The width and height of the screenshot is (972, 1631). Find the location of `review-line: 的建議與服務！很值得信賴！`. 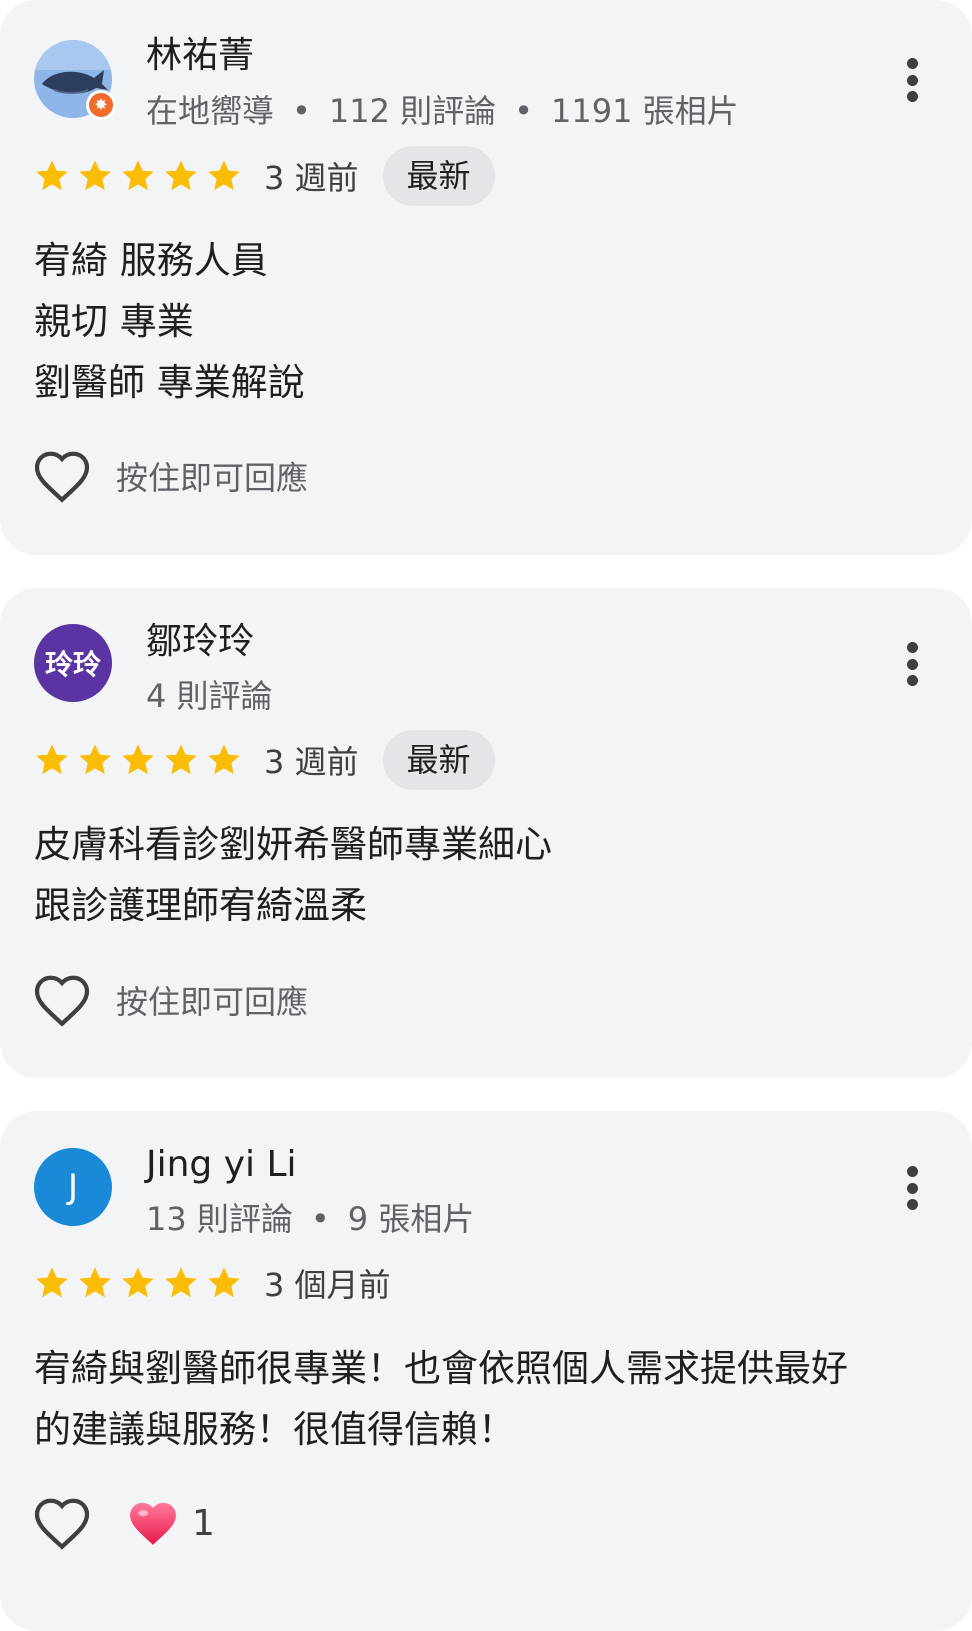

review-line: 的建議與服務！很值得信賴！ is located at coordinates (274, 1429).